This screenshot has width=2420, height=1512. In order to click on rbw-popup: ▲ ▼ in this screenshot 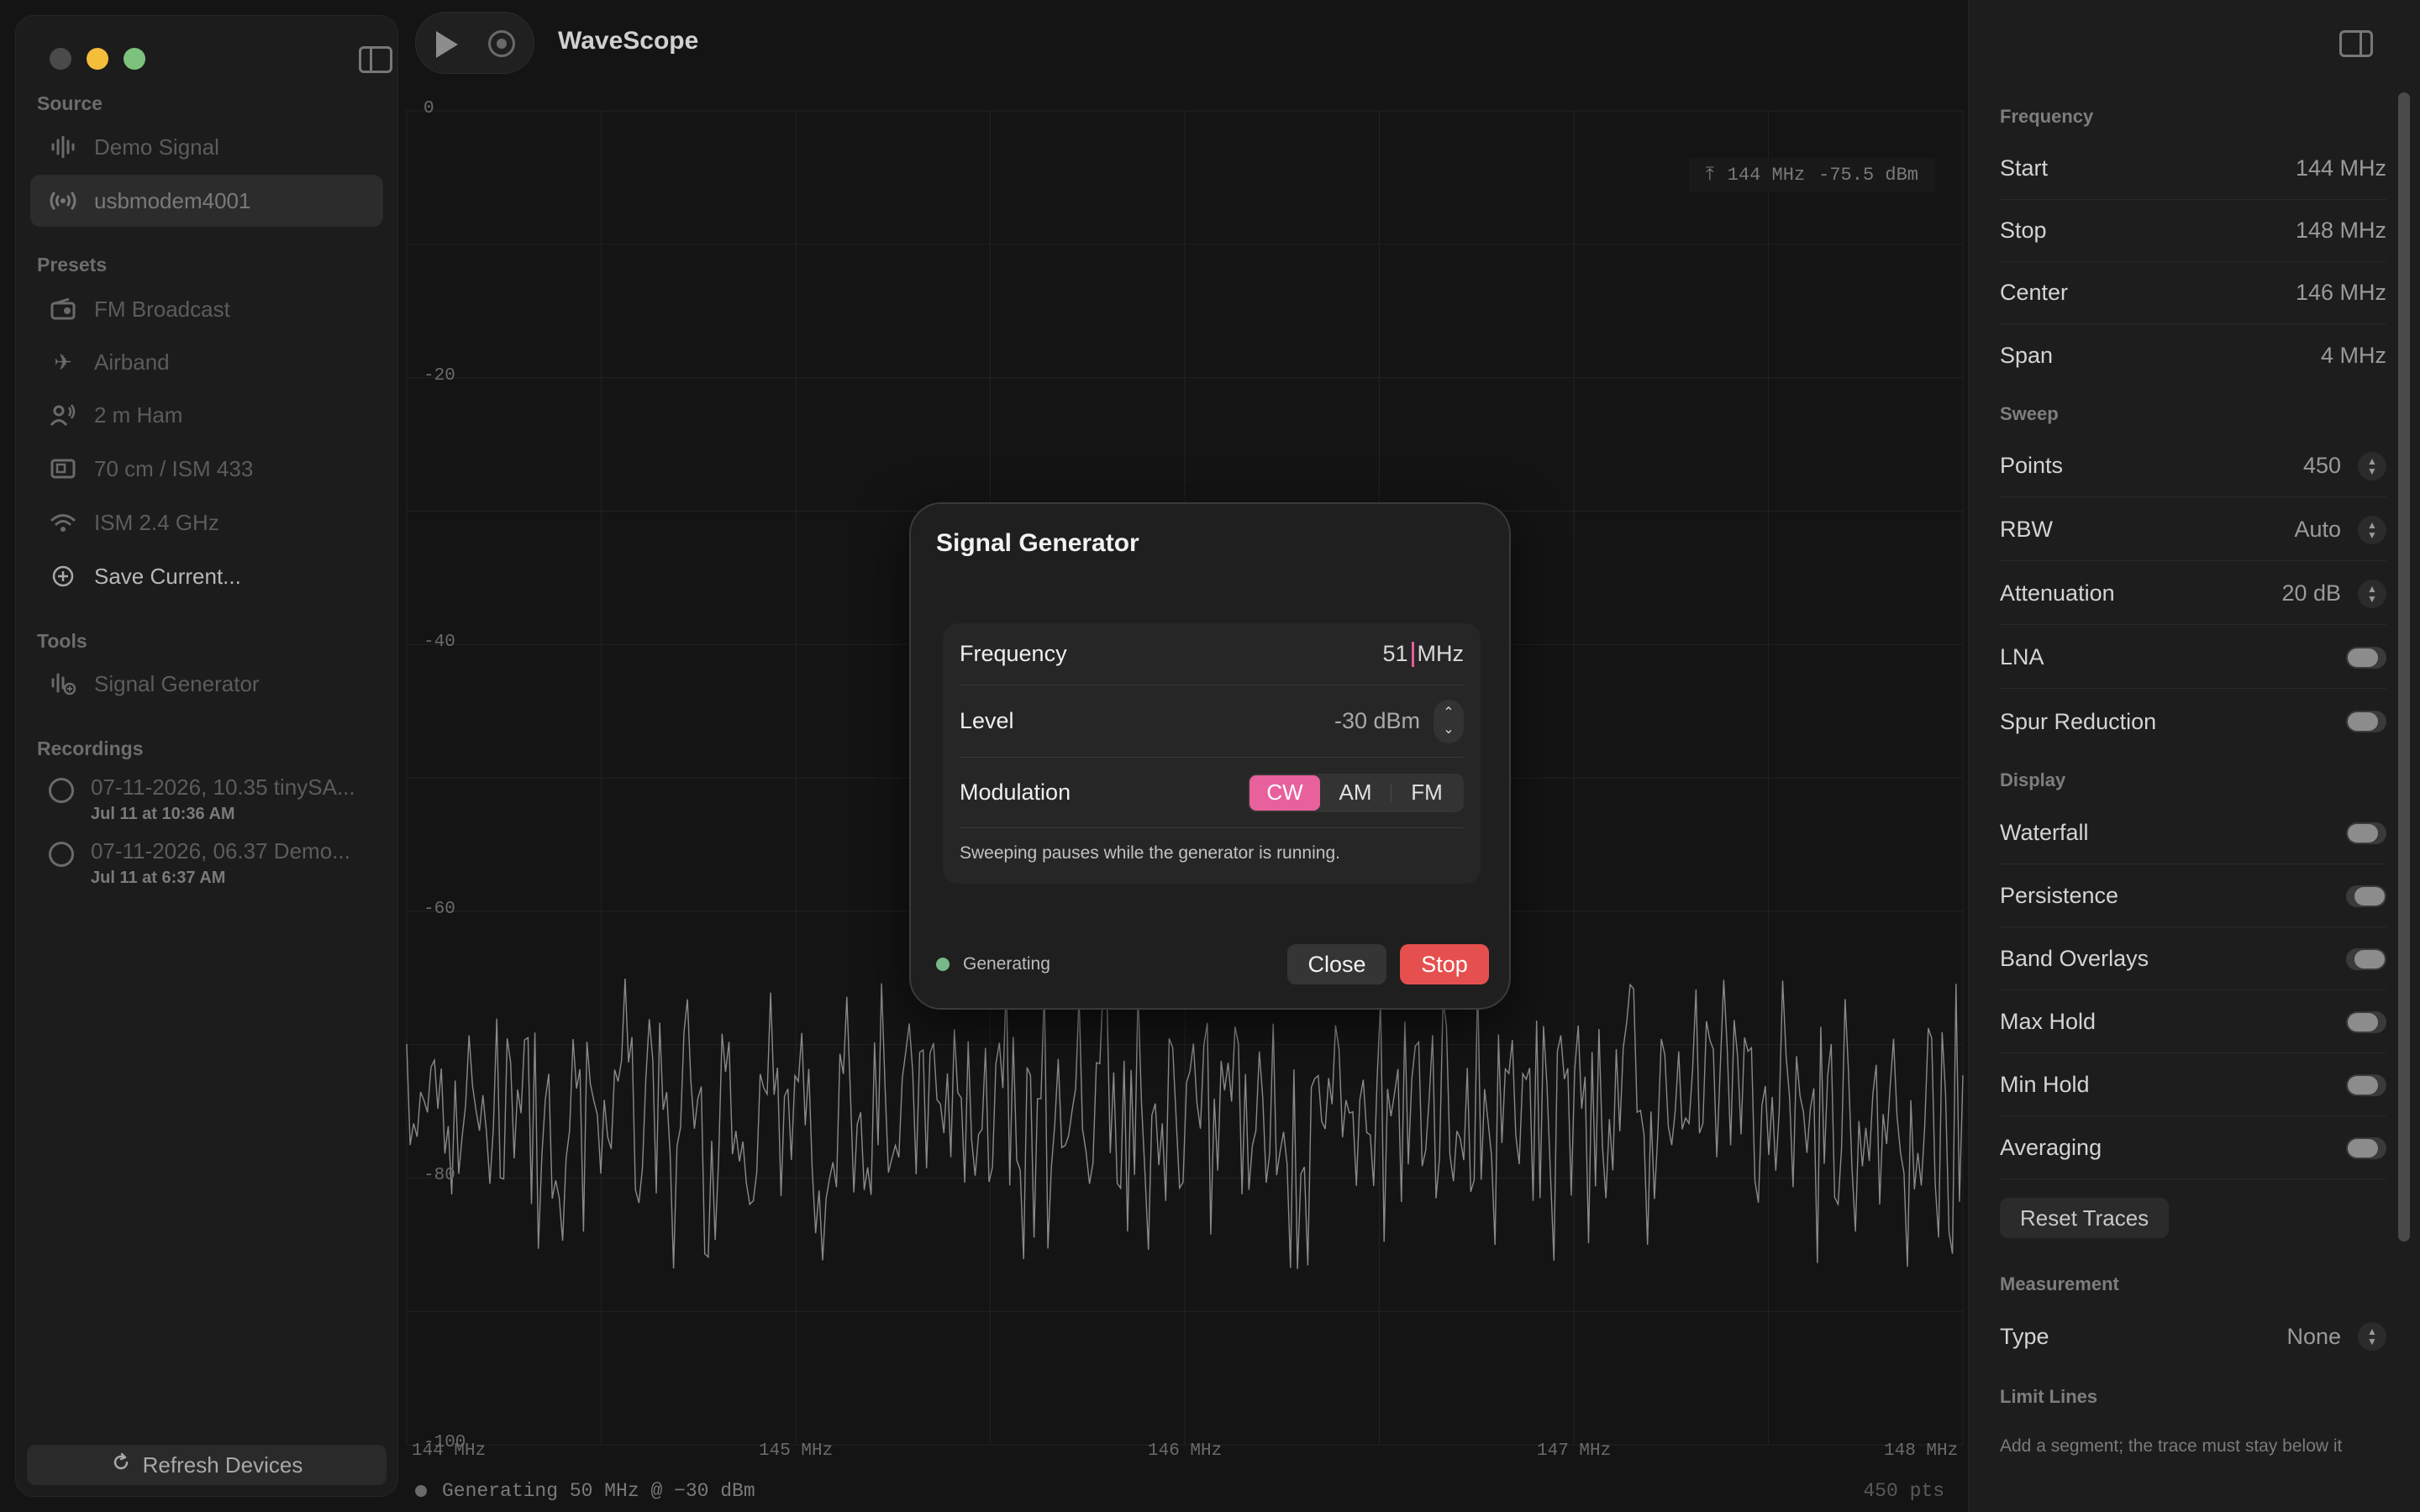, I will do `click(2372, 529)`.